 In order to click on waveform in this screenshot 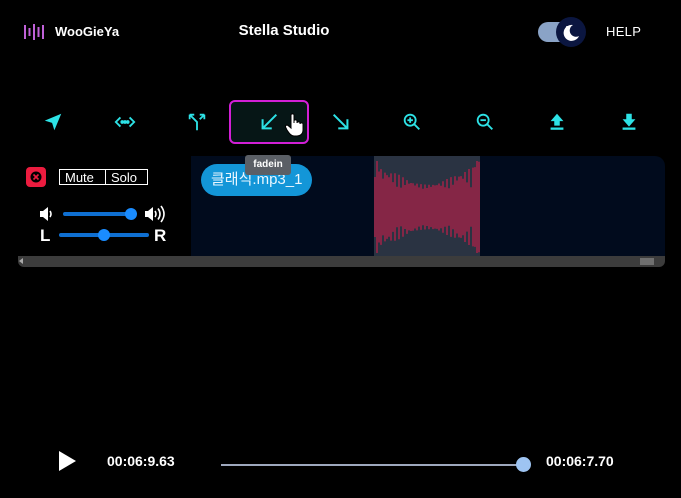, I will do `click(427, 207)`.